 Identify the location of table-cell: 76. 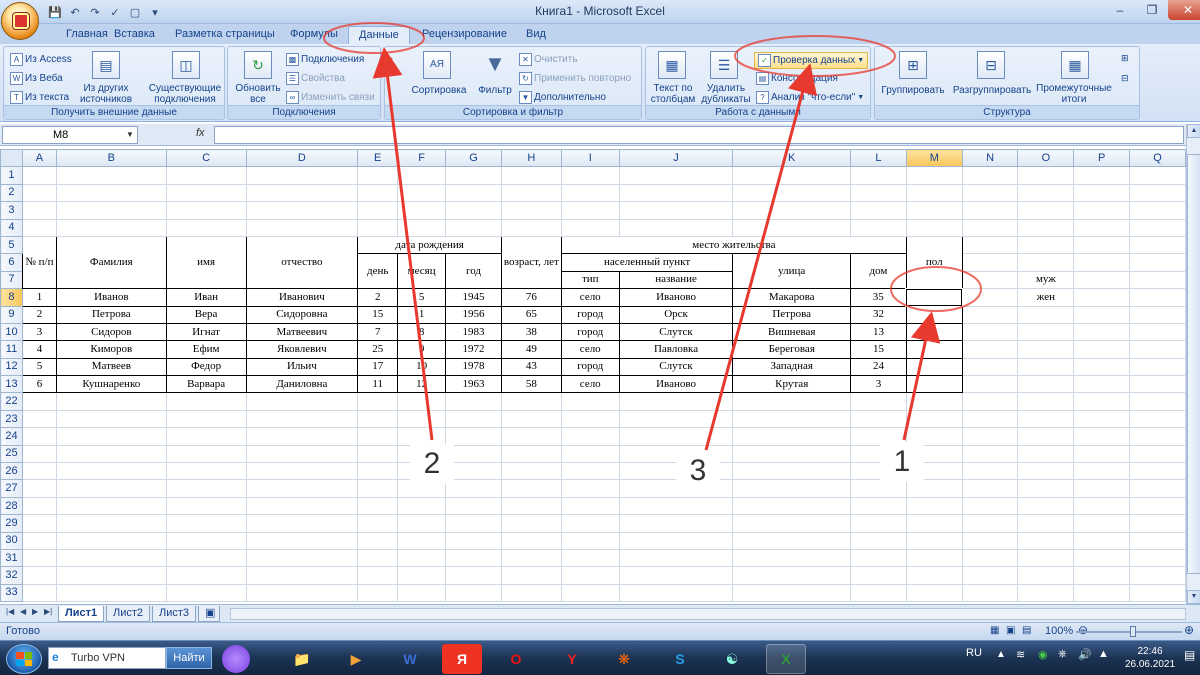
(531, 297).